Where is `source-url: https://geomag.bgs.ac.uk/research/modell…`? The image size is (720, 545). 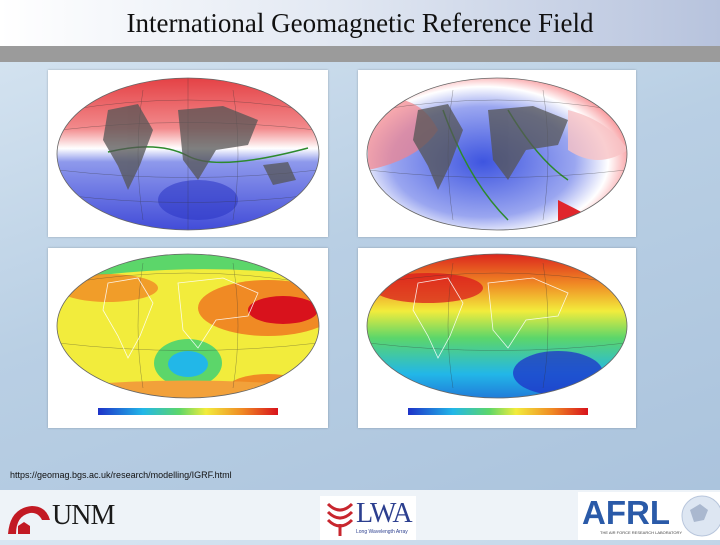 source-url: https://geomag.bgs.ac.uk/research/modell… is located at coordinates (121, 475).